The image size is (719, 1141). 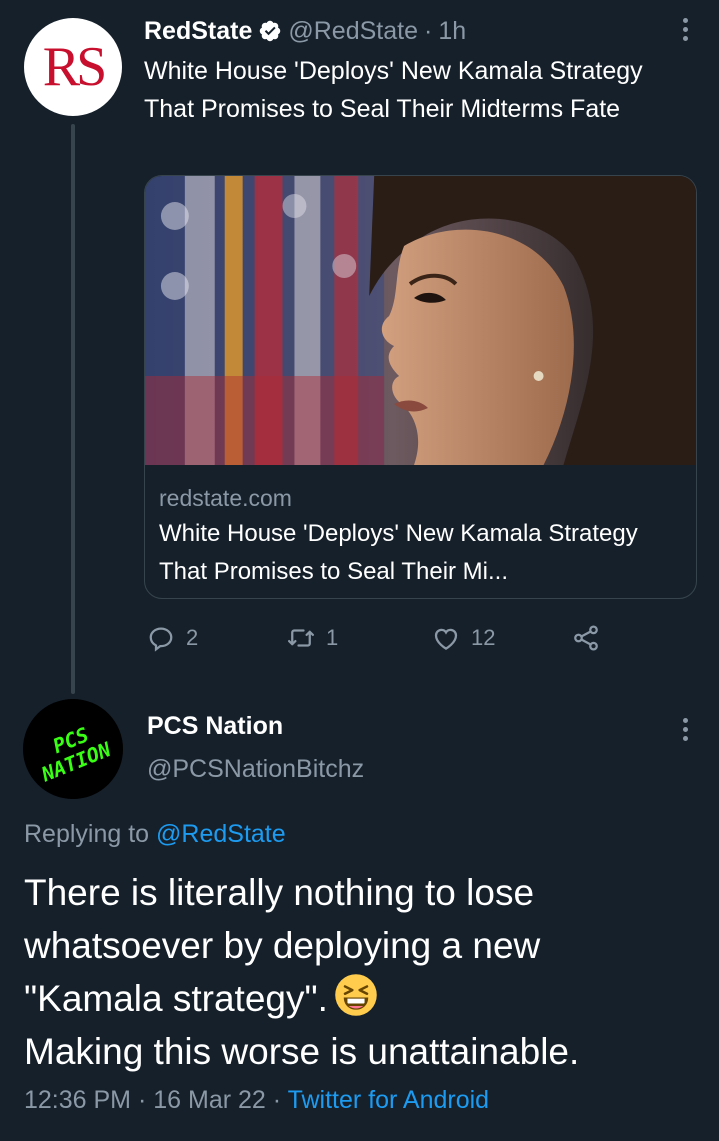 I want to click on tweet-text-line: "Kamala strategy"., so click(x=176, y=998).